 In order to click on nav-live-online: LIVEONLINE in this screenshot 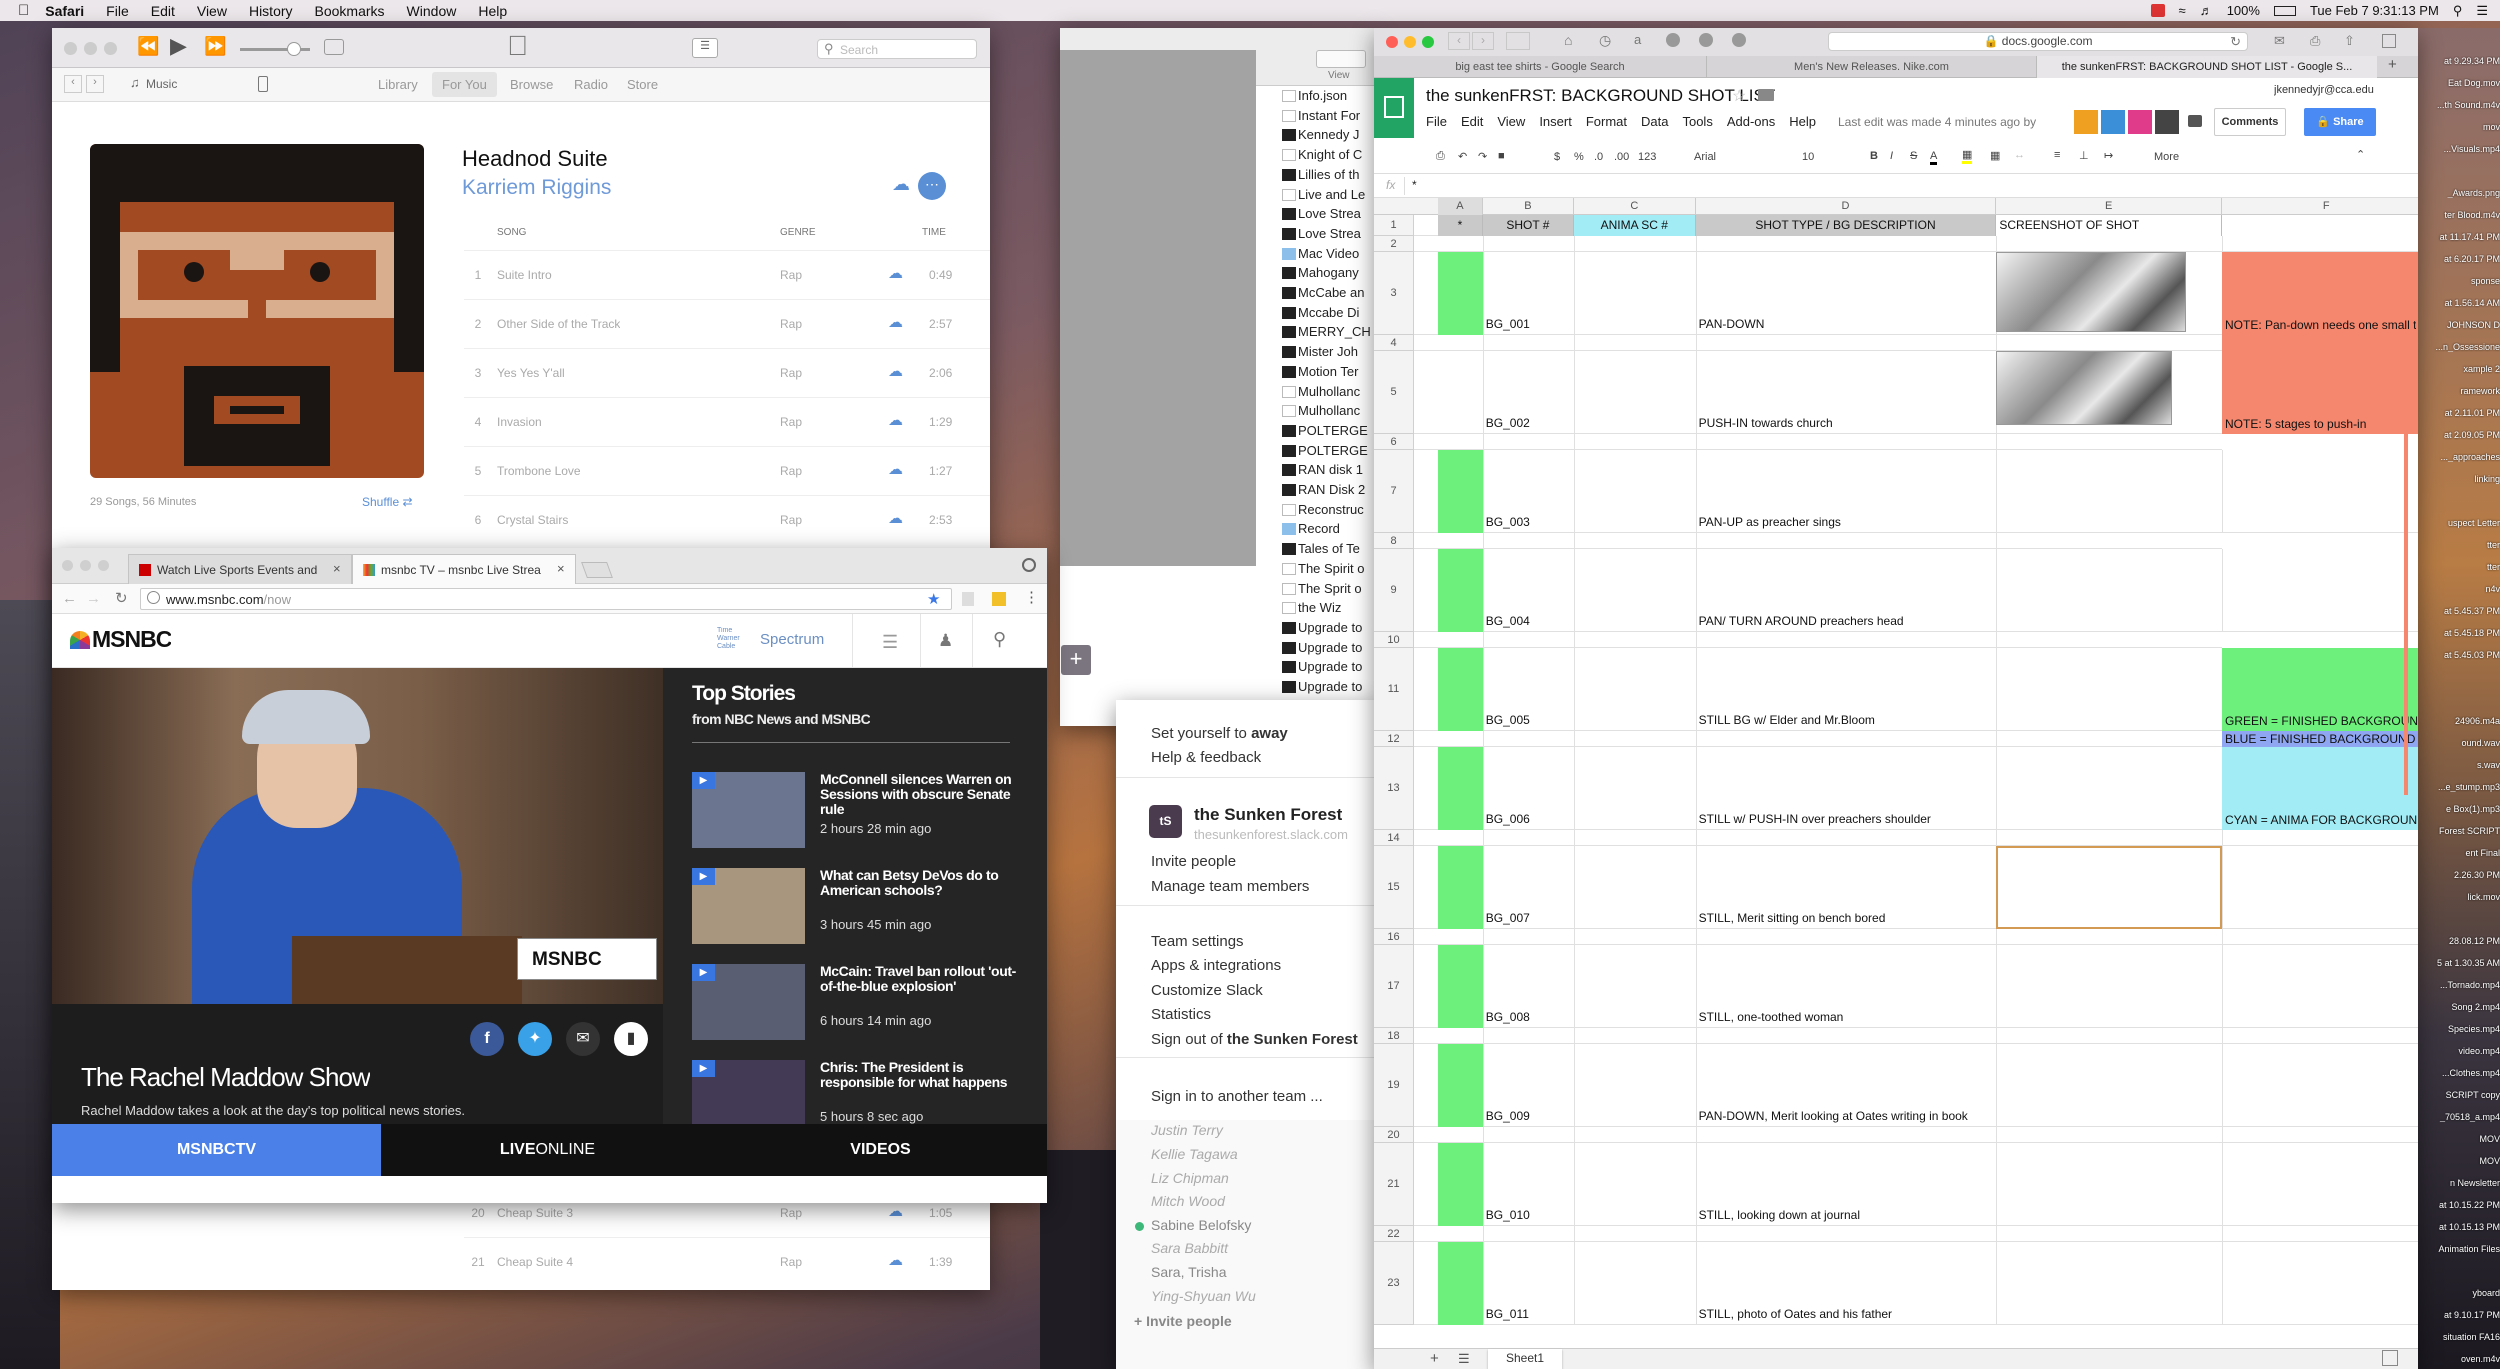, I will do `click(547, 1150)`.